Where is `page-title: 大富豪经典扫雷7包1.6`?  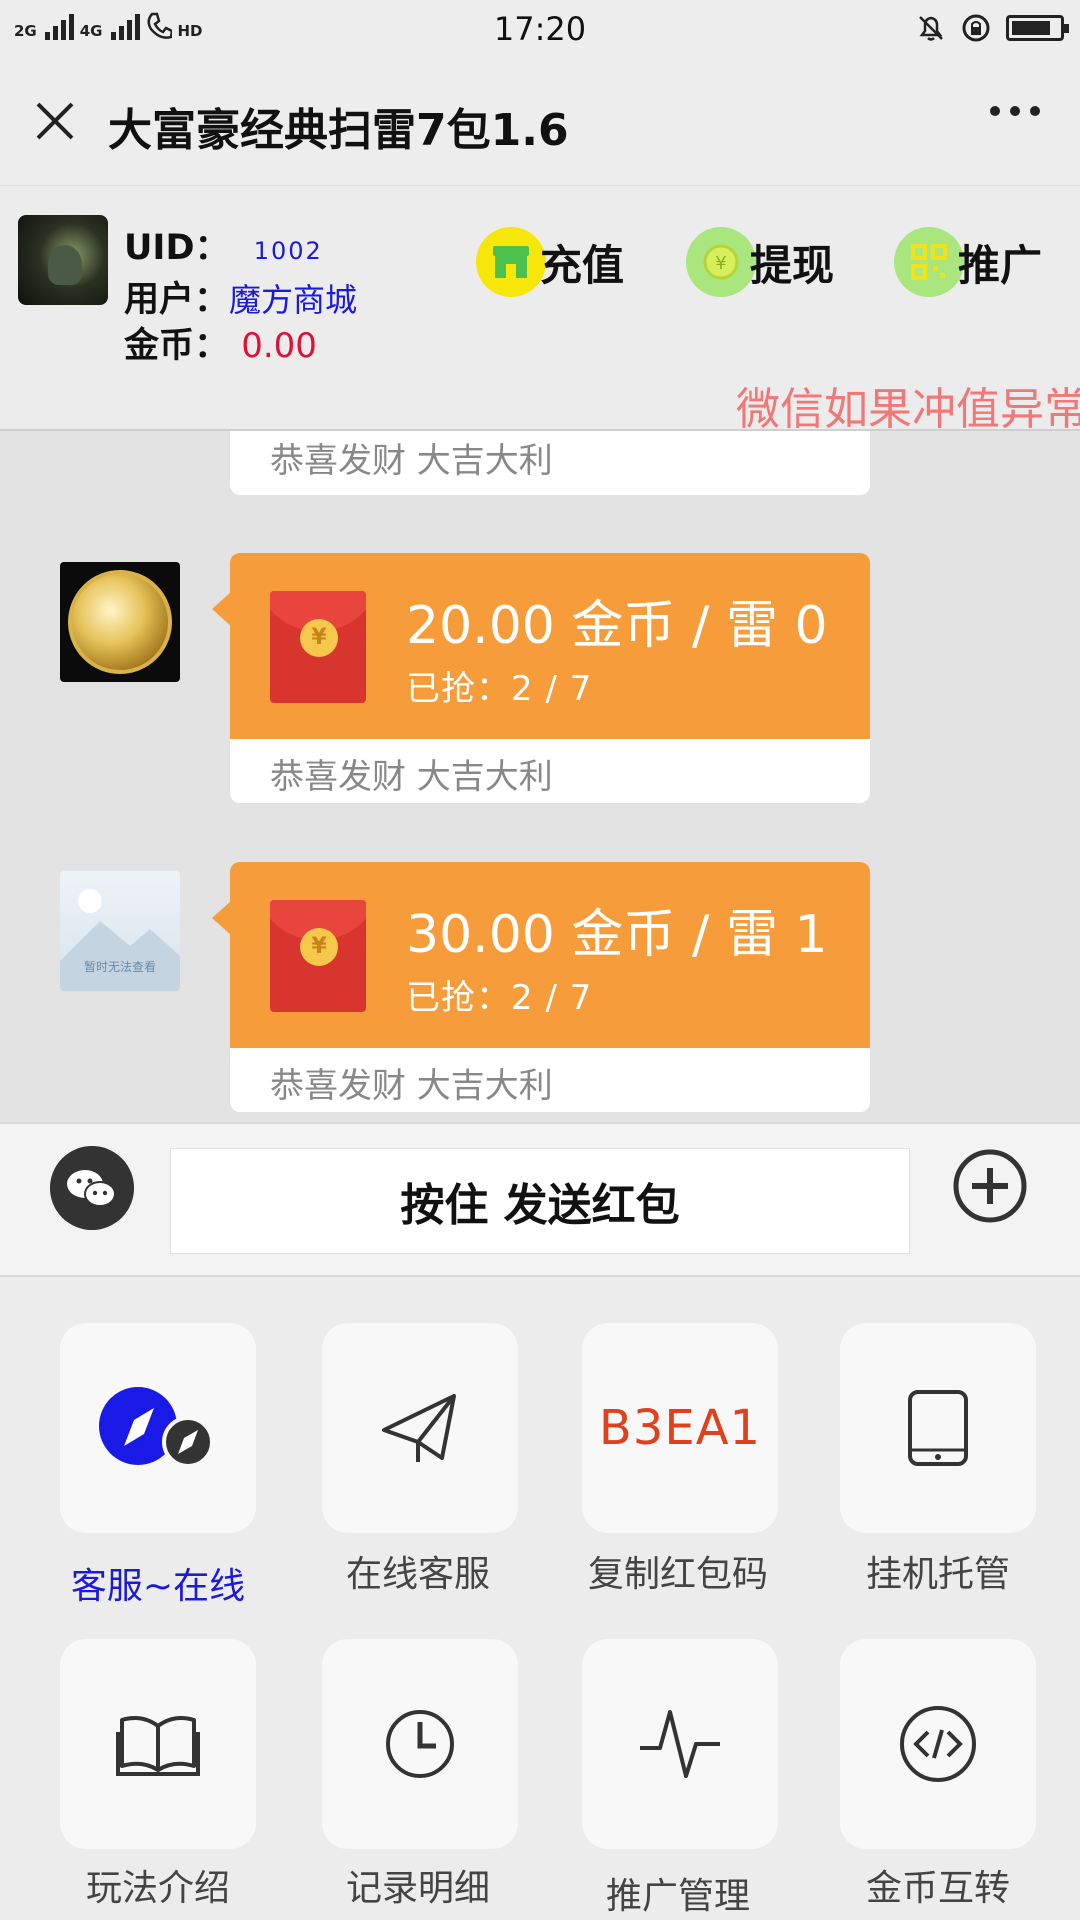
page-title: 大富豪经典扫雷7包1.6 is located at coordinates (338, 130).